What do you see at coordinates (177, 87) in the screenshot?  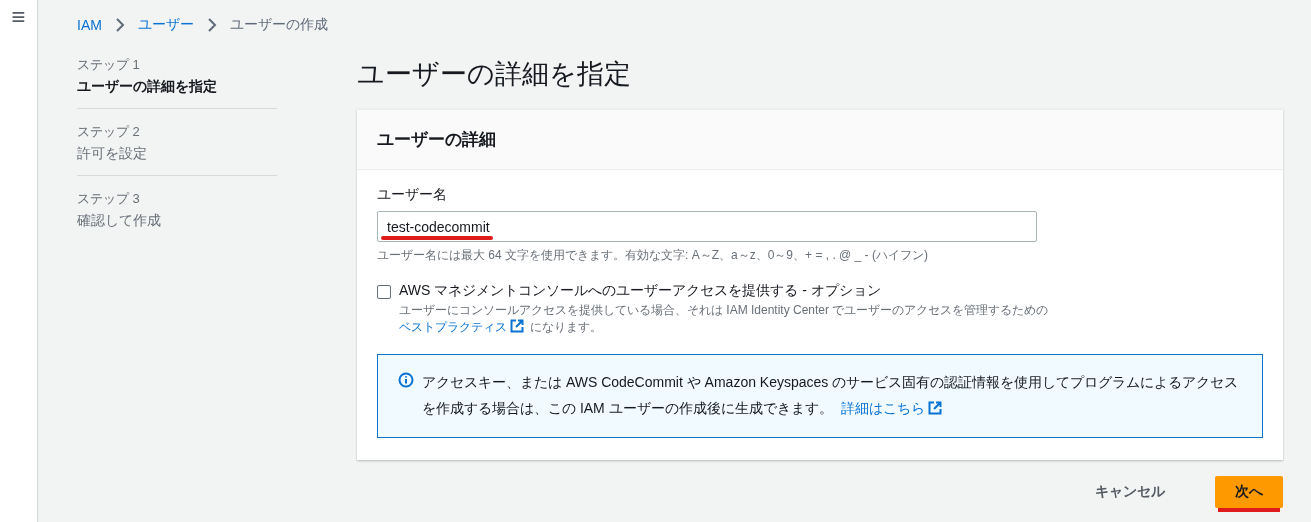 I see `step-title: ユーザーの詳細を指定` at bounding box center [177, 87].